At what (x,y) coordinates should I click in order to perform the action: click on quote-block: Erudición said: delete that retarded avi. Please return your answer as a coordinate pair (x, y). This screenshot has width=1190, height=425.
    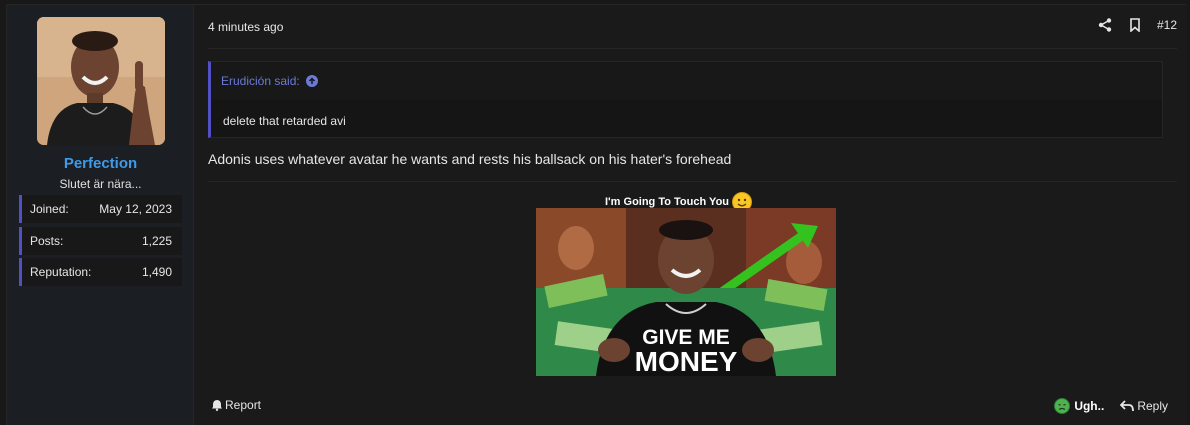
    Looking at the image, I should click on (685, 99).